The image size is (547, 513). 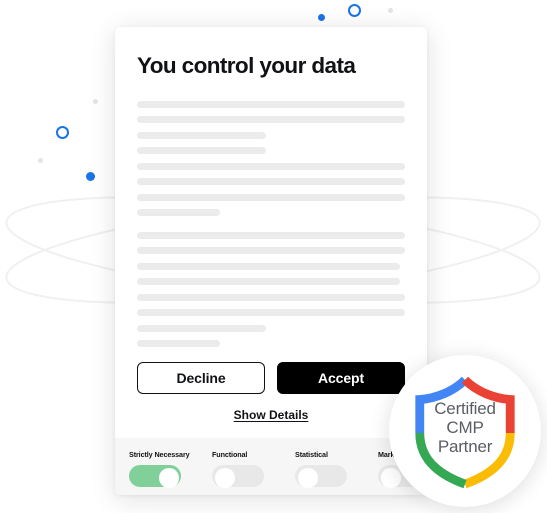 I want to click on decline-button: Decline, so click(x=201, y=377).